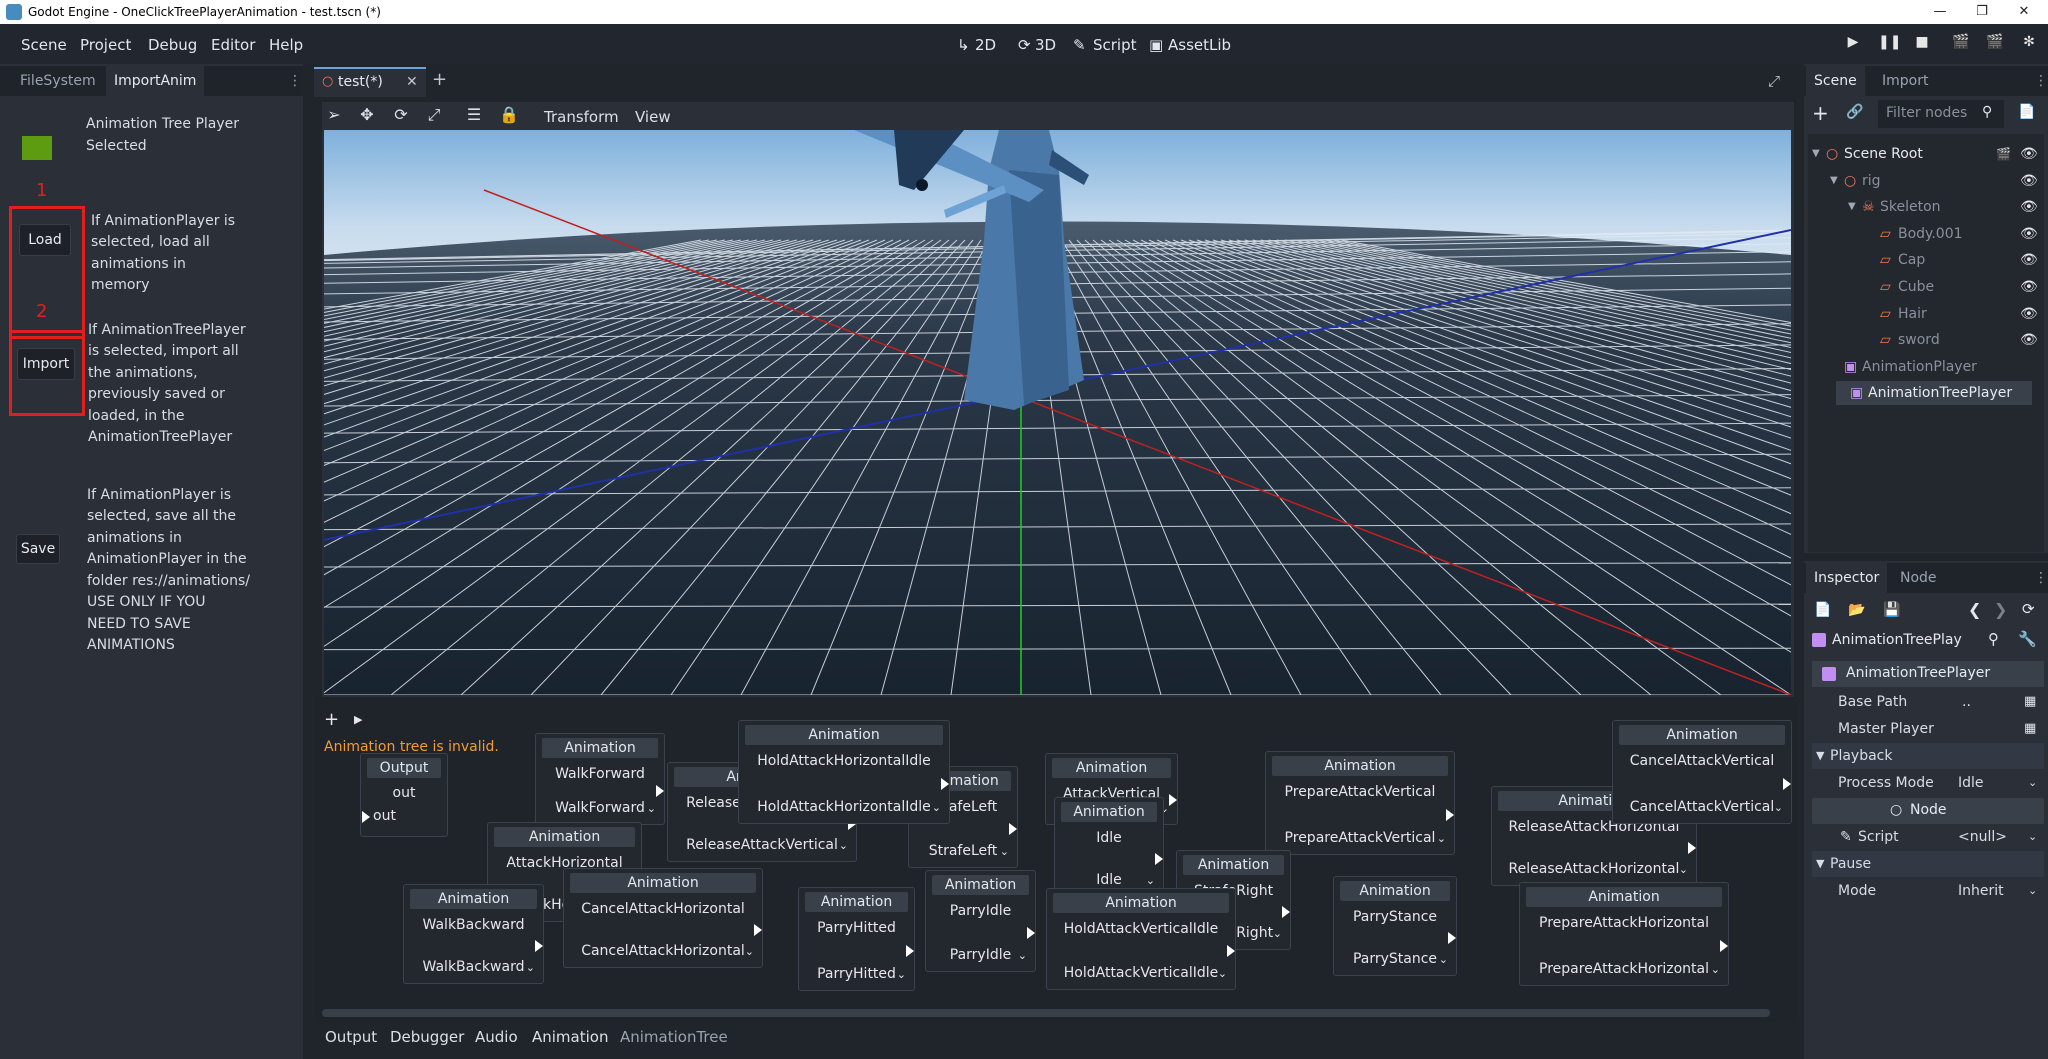  Describe the element at coordinates (1926, 314) in the screenshot. I see `scene-tree-item-hair: ▱ Hair 👁` at that location.